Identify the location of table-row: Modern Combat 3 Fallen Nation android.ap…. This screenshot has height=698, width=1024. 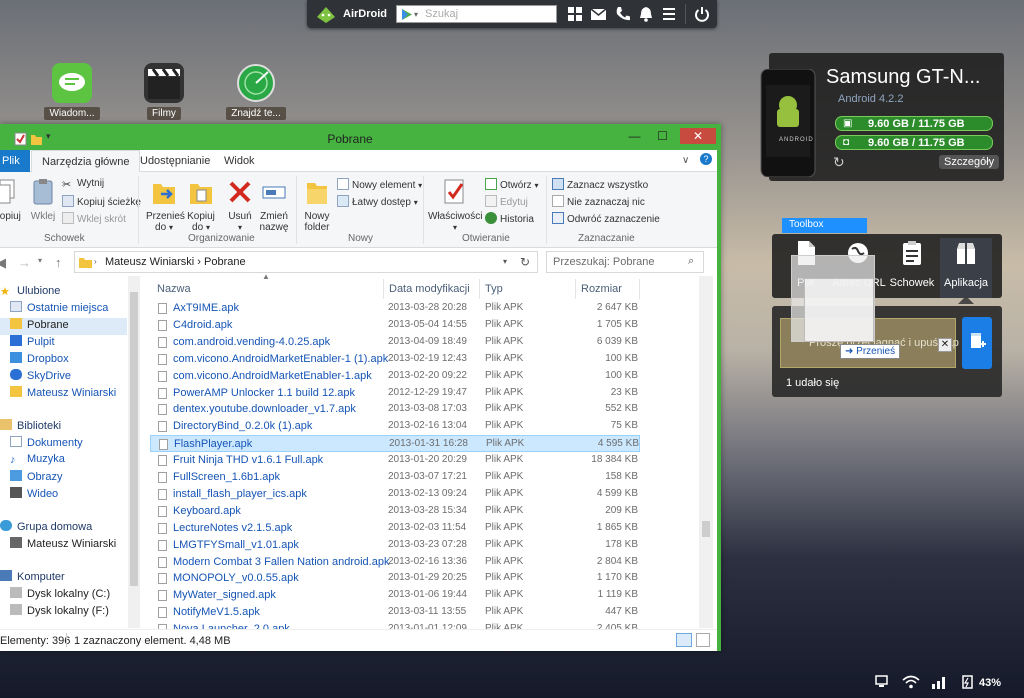
(395, 562).